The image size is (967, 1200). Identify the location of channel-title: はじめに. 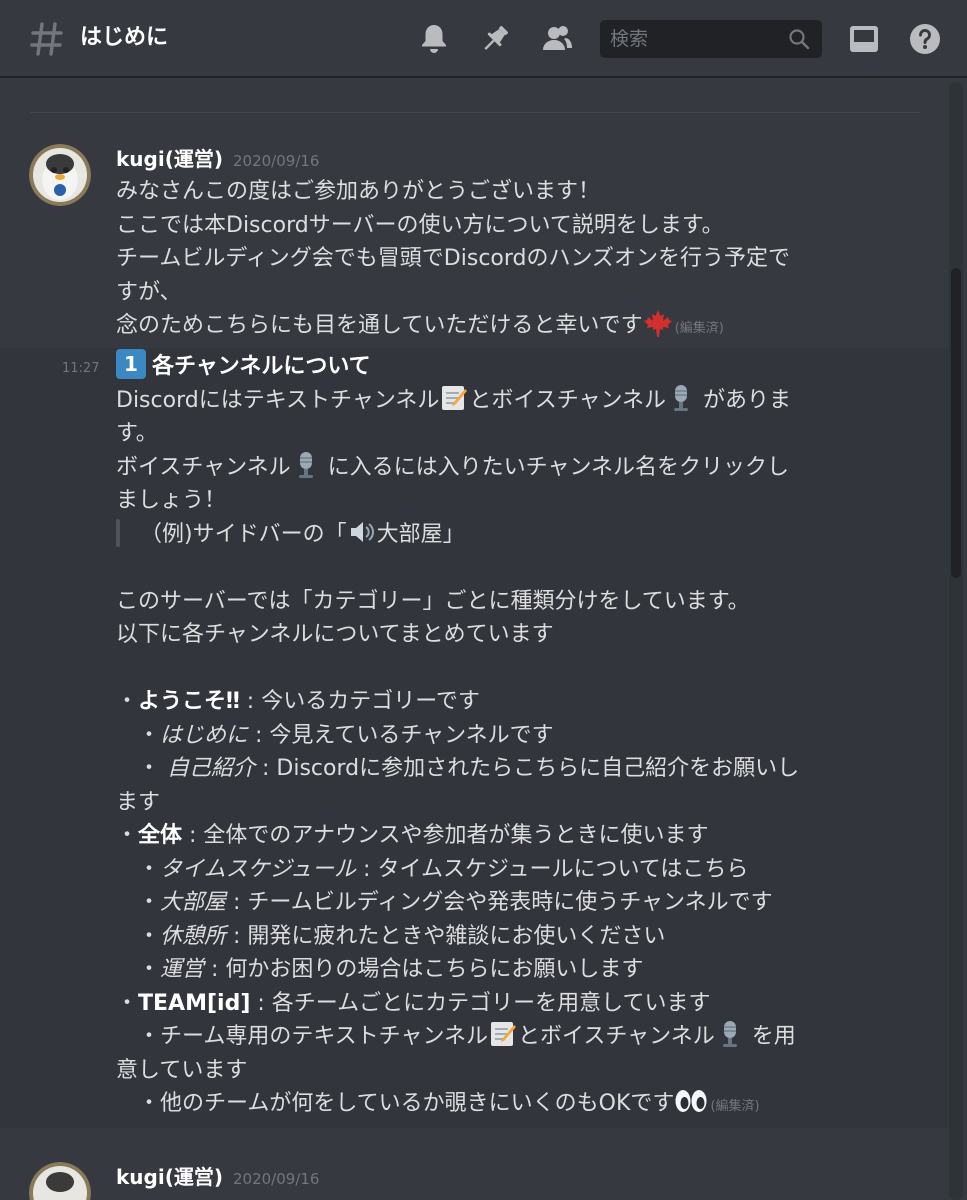
(124, 37).